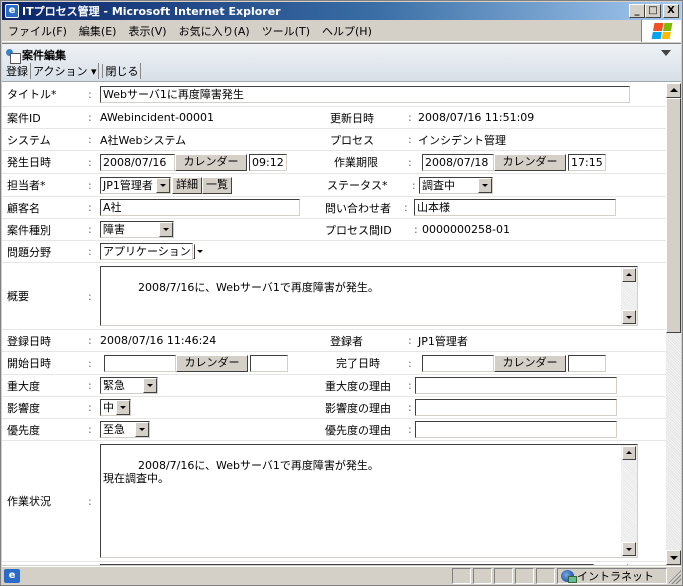 The width and height of the screenshot is (683, 586). Describe the element at coordinates (357, 185) in the screenshot. I see `status-label: ステータス*` at that location.